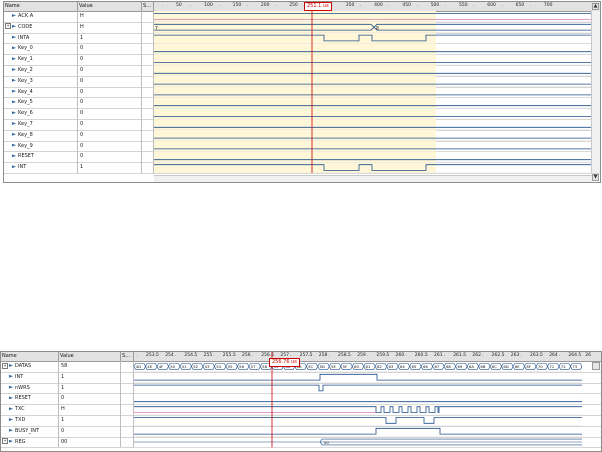  I want to click on waveform-pulse, so click(358, 431).